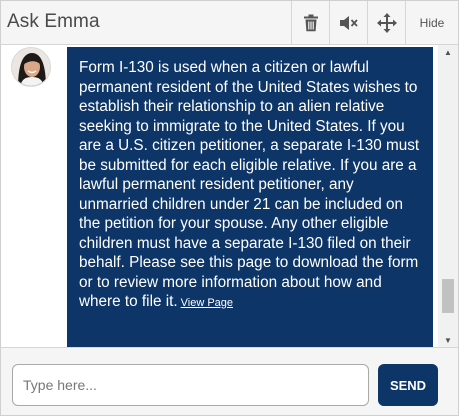 Image resolution: width=459 pixels, height=416 pixels. What do you see at coordinates (53, 21) in the screenshot?
I see `chat-title: Ask Emma` at bounding box center [53, 21].